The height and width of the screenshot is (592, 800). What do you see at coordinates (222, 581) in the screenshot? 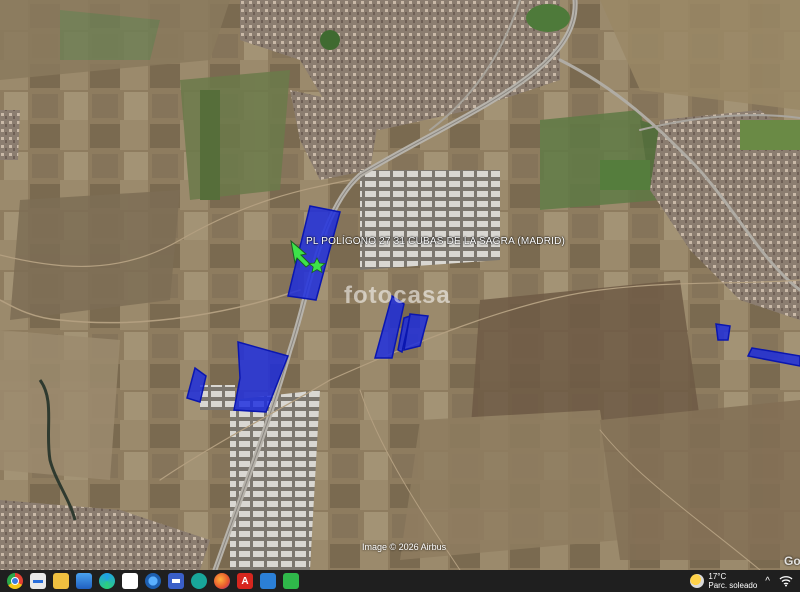
I see `firefox-icon` at bounding box center [222, 581].